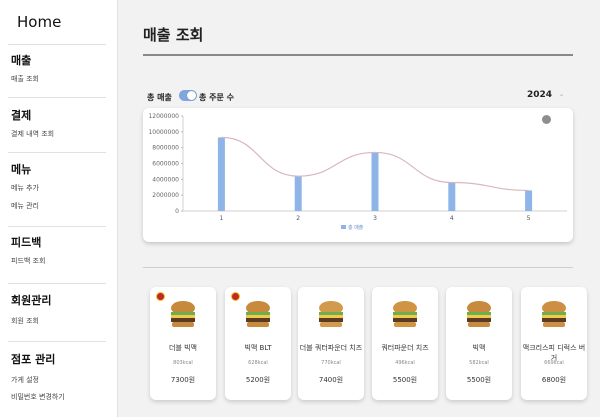 Image resolution: width=600 pixels, height=417 pixels. Describe the element at coordinates (28, 261) in the screenshot. I see `sidebar-item-feedback-view: 피드백 조회` at that location.